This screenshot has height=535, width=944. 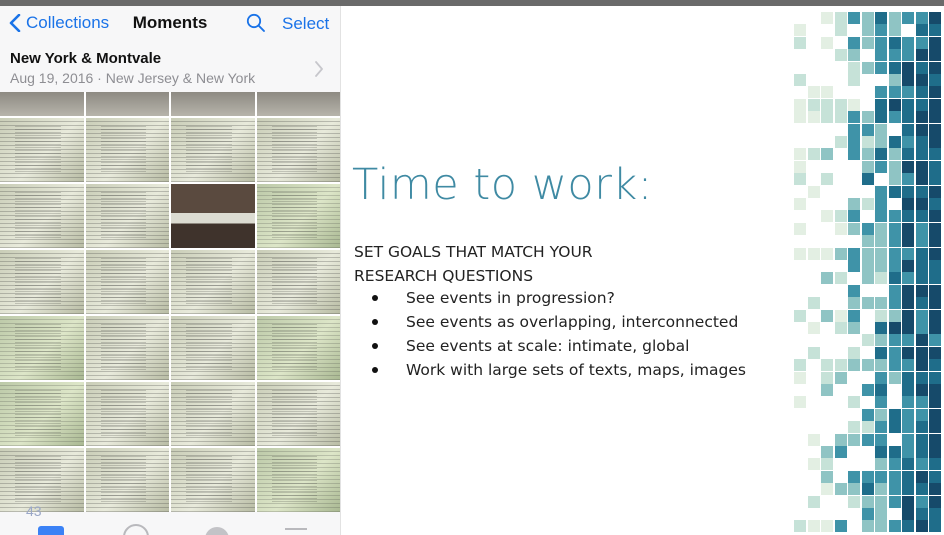 I want to click on subheading-line-1: SET GOALS THAT MATCH YOUR, so click(x=473, y=252).